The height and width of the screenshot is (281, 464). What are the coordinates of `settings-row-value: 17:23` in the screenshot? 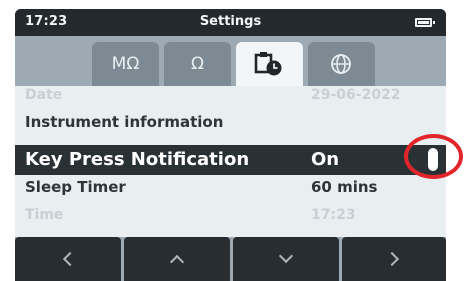 It's located at (333, 215).